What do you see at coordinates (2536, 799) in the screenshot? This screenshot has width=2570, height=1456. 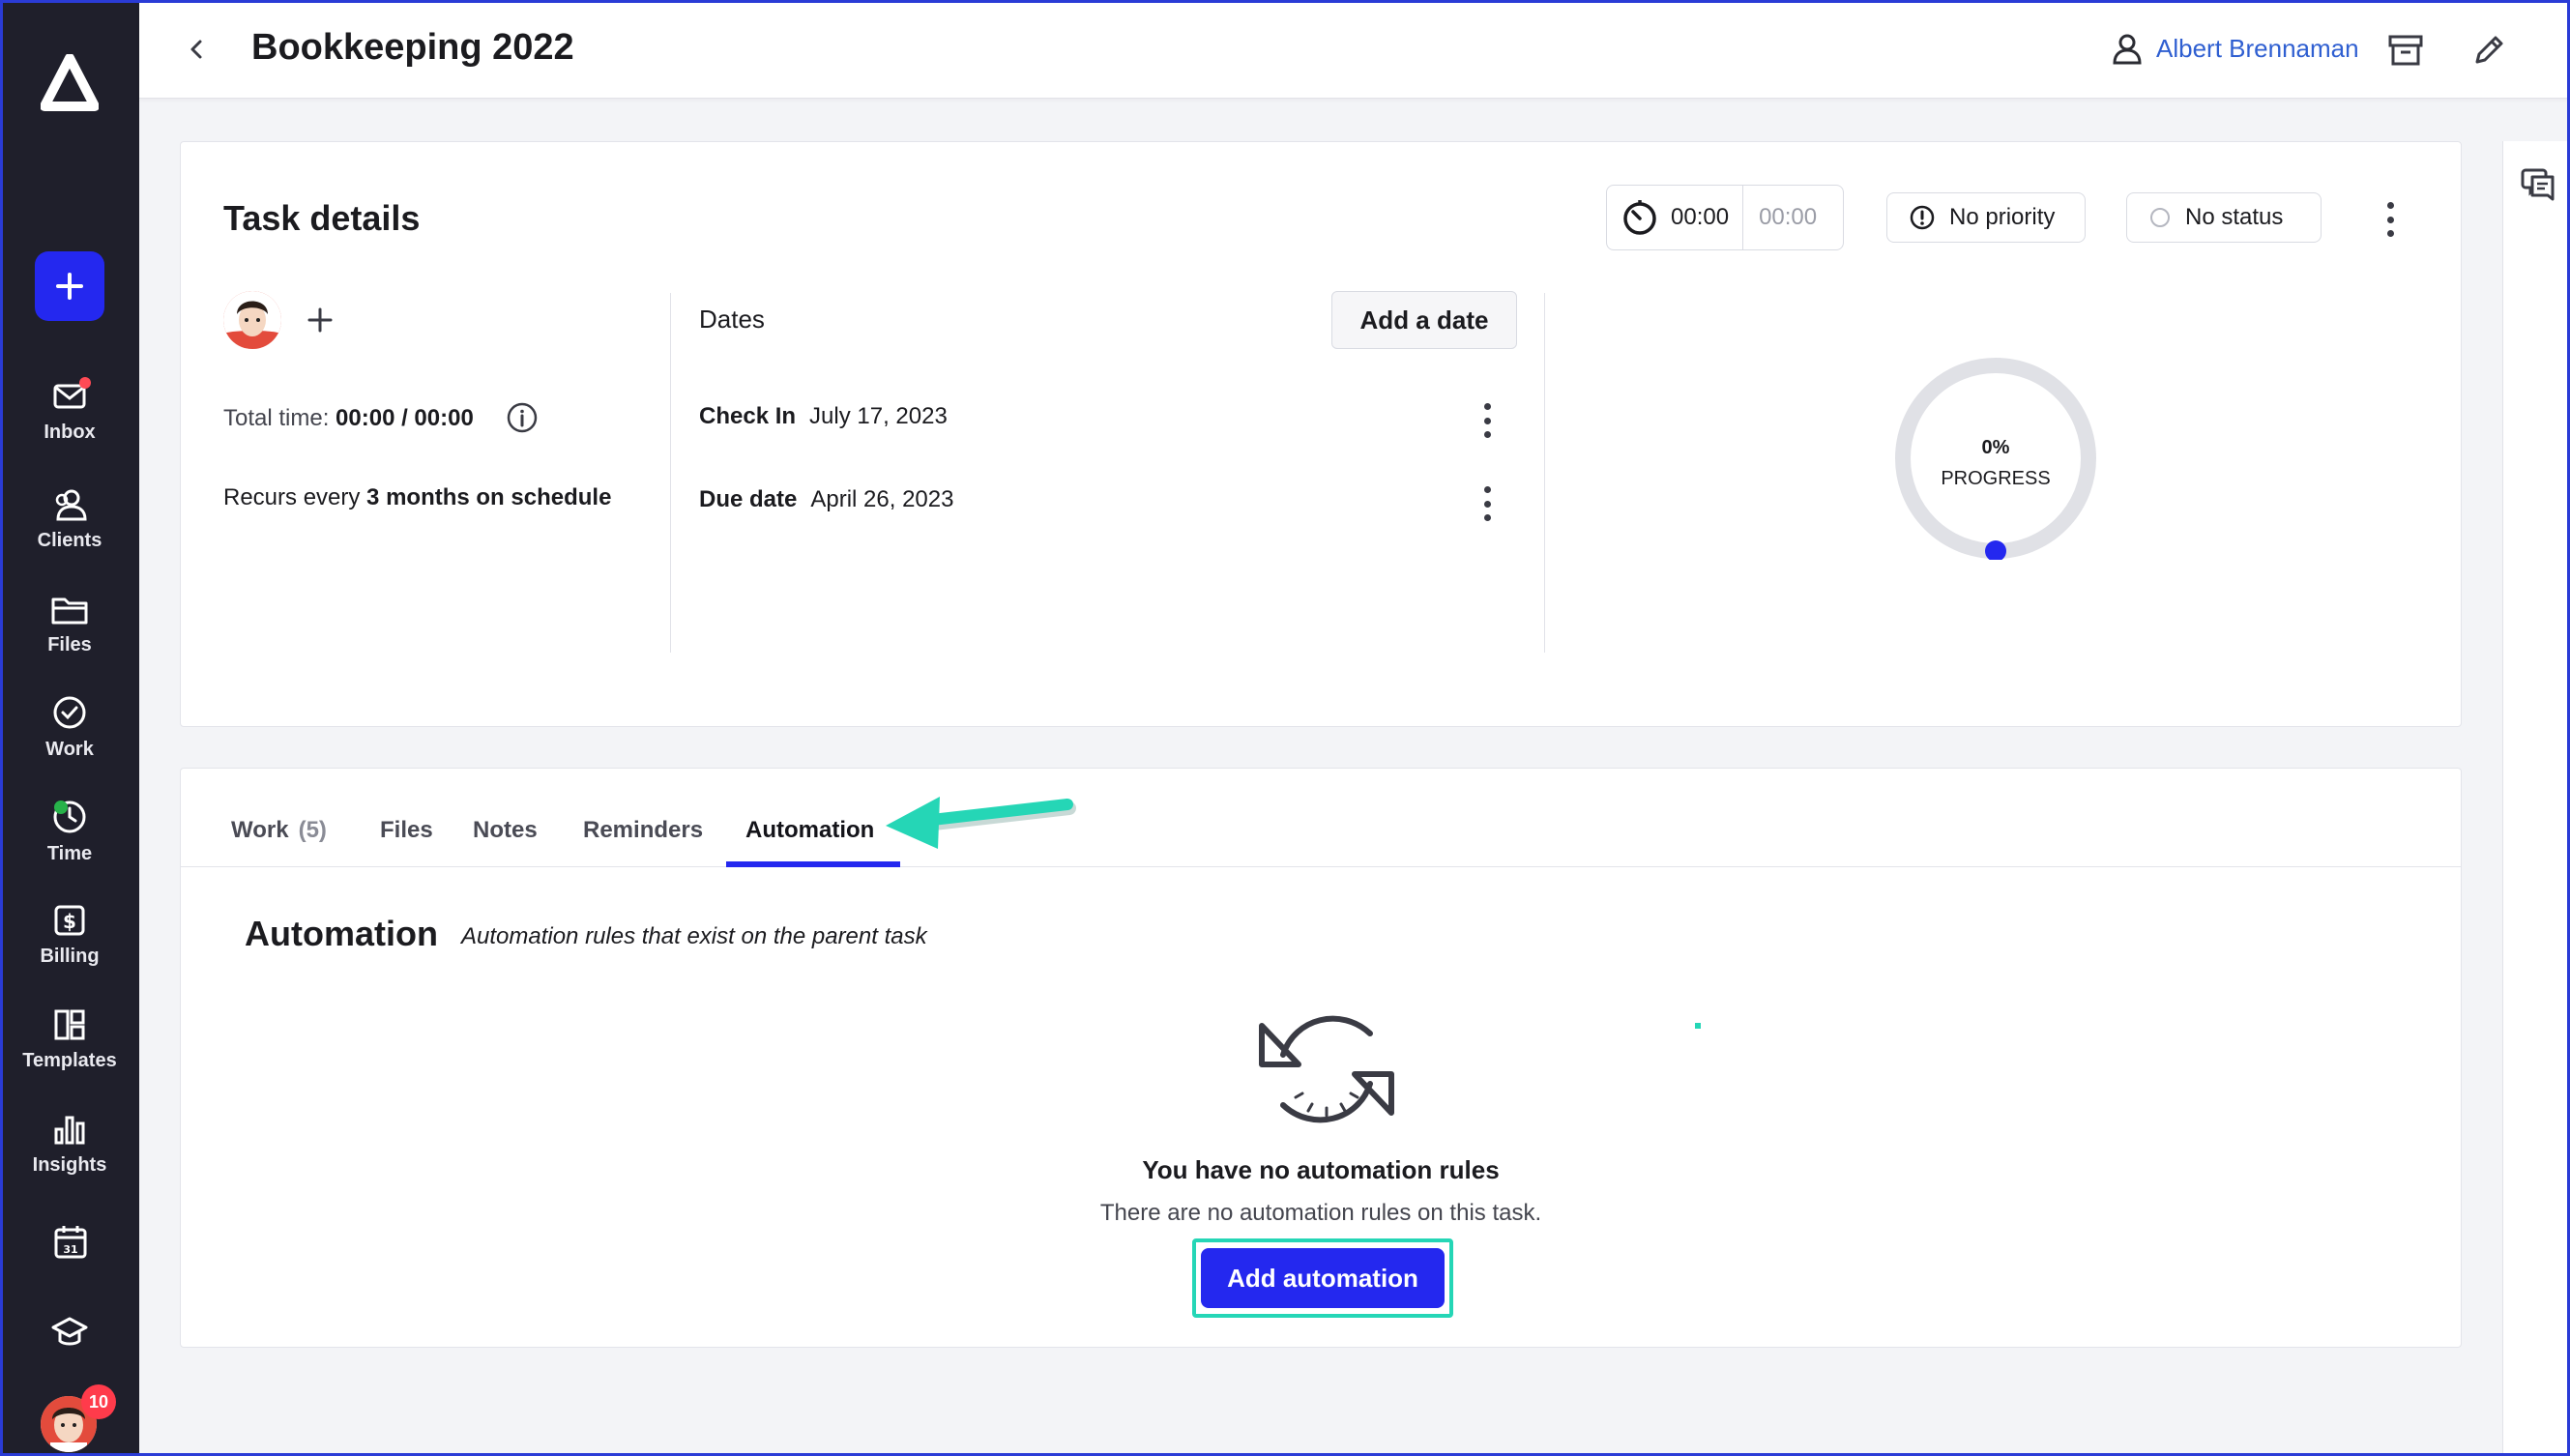 I see `right-panel-rail` at bounding box center [2536, 799].